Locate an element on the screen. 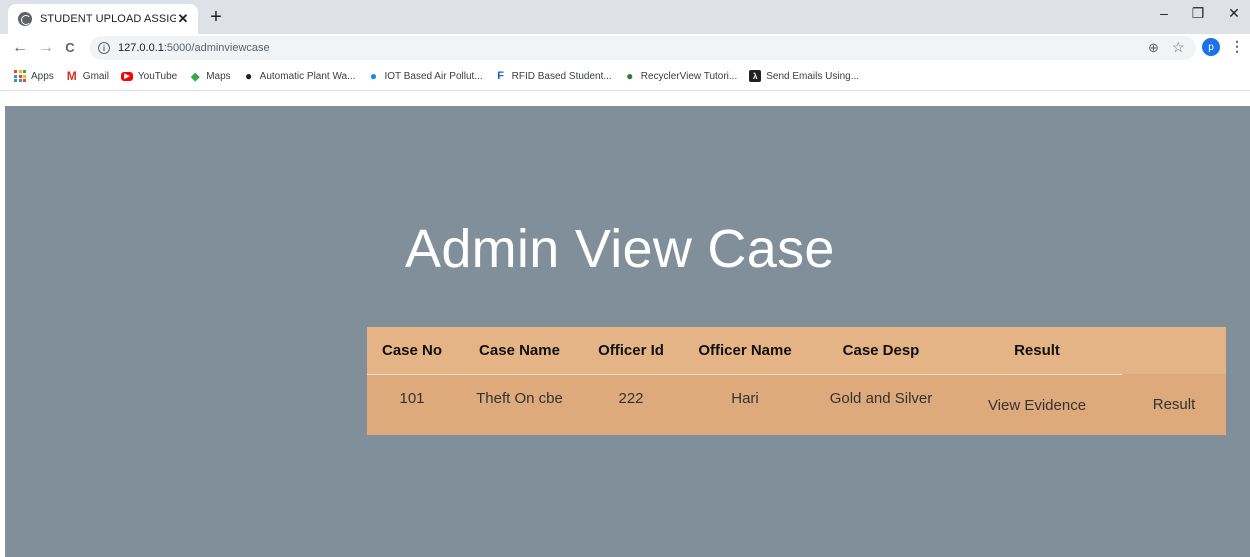  cell-case-name: Theft On cbe is located at coordinates (519, 398).